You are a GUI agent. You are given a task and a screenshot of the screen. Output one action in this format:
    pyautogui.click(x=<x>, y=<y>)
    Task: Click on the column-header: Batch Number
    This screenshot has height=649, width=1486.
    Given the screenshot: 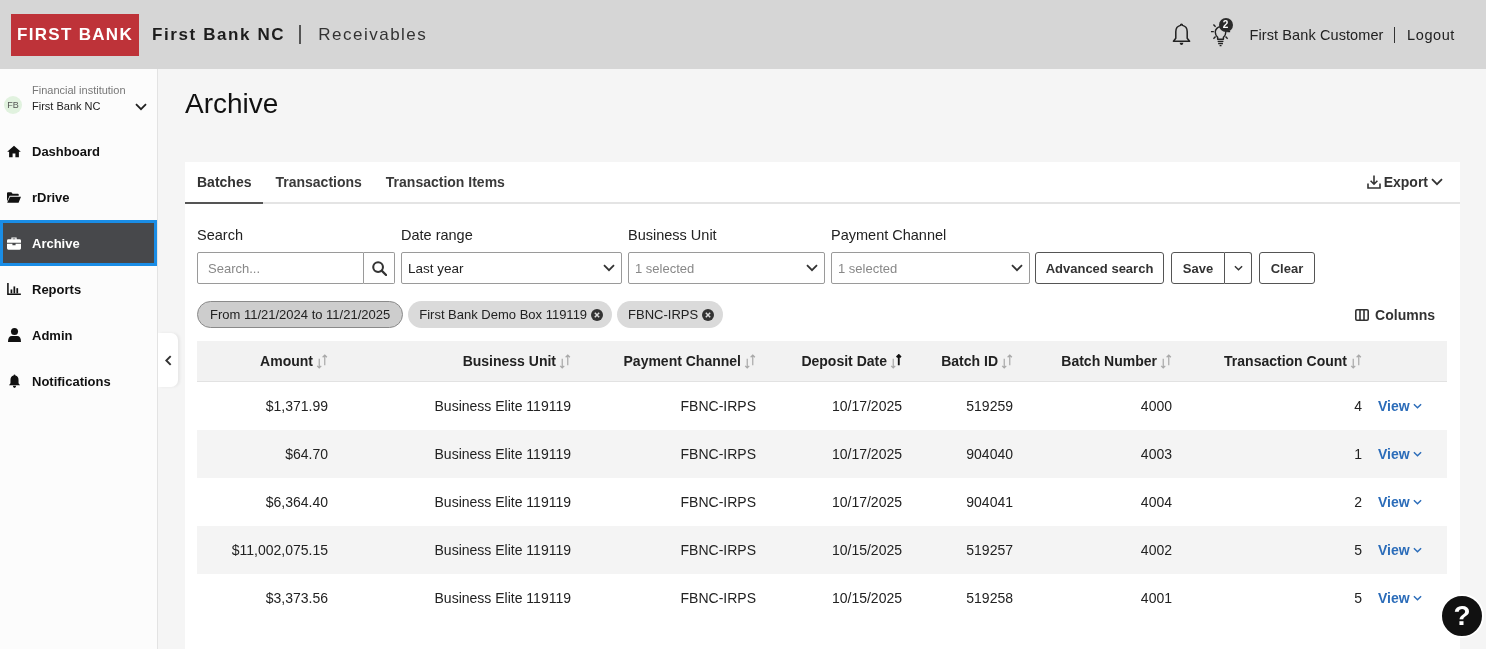 What is the action you would take?
    pyautogui.click(x=1116, y=361)
    